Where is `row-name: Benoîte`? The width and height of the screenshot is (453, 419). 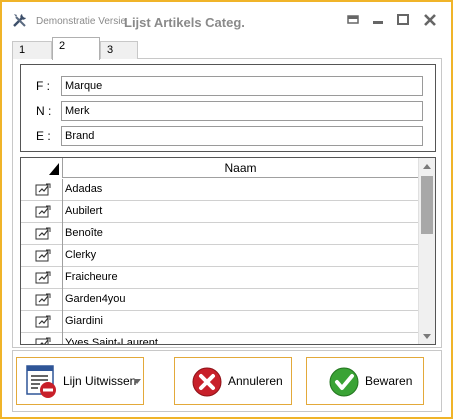 row-name: Benoîte is located at coordinates (84, 233).